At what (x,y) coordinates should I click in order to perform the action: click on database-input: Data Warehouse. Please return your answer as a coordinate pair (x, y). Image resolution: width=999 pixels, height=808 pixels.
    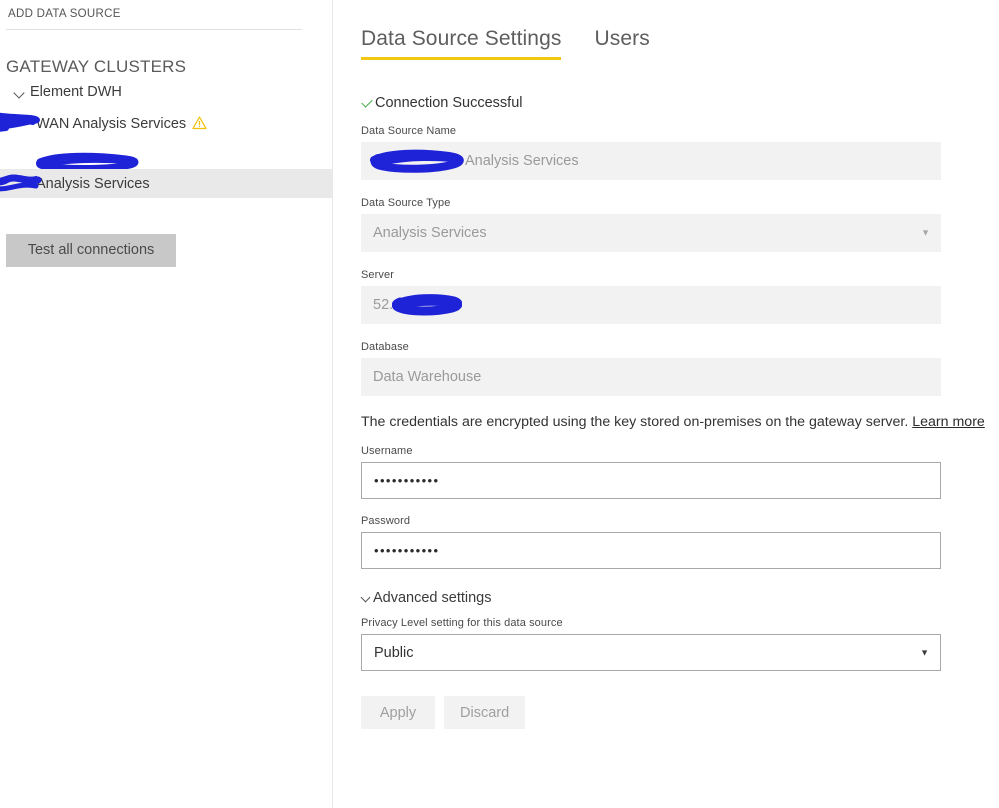
    Looking at the image, I should click on (651, 377).